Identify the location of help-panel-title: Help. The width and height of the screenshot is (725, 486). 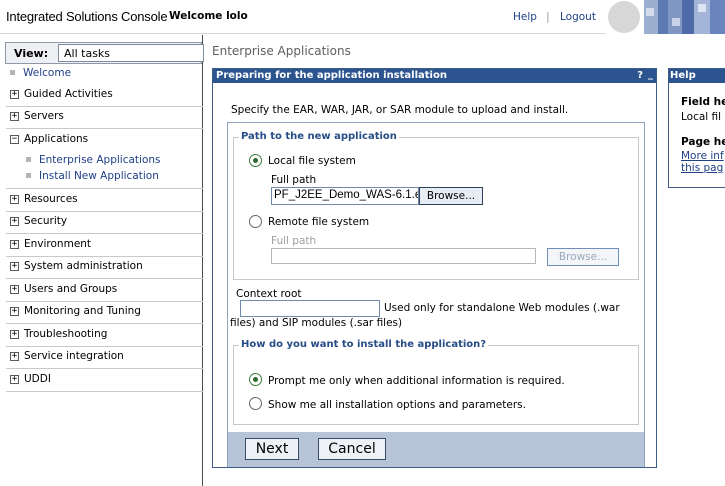
(697, 76).